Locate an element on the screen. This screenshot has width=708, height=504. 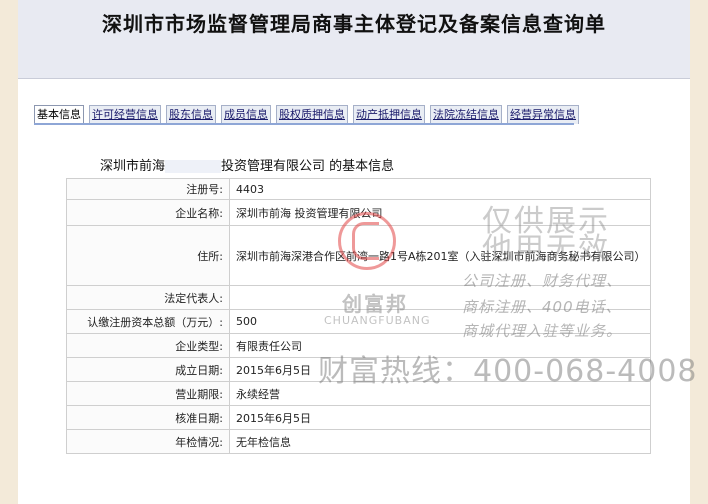
redaction-block is located at coordinates (193, 166).